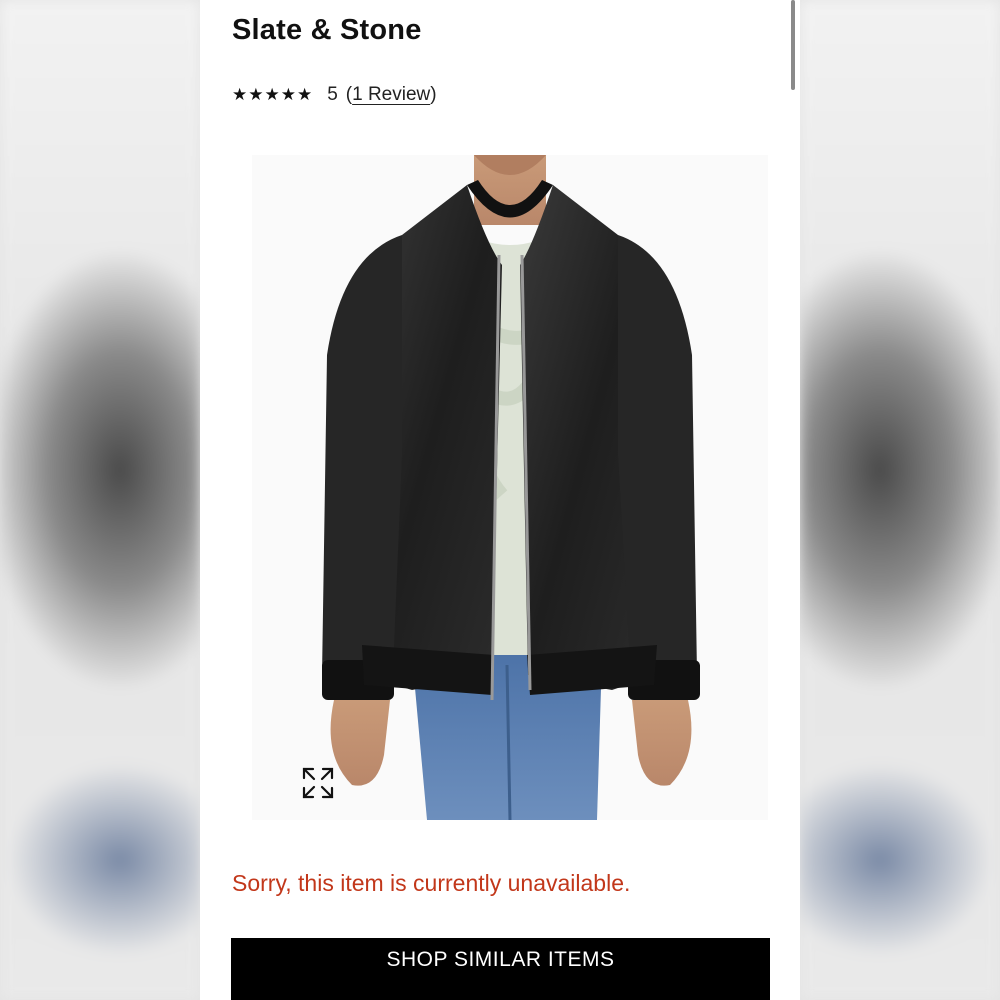 Image resolution: width=1000 pixels, height=1000 pixels. Describe the element at coordinates (327, 30) in the screenshot. I see `brand-name: Slate & Stone` at that location.